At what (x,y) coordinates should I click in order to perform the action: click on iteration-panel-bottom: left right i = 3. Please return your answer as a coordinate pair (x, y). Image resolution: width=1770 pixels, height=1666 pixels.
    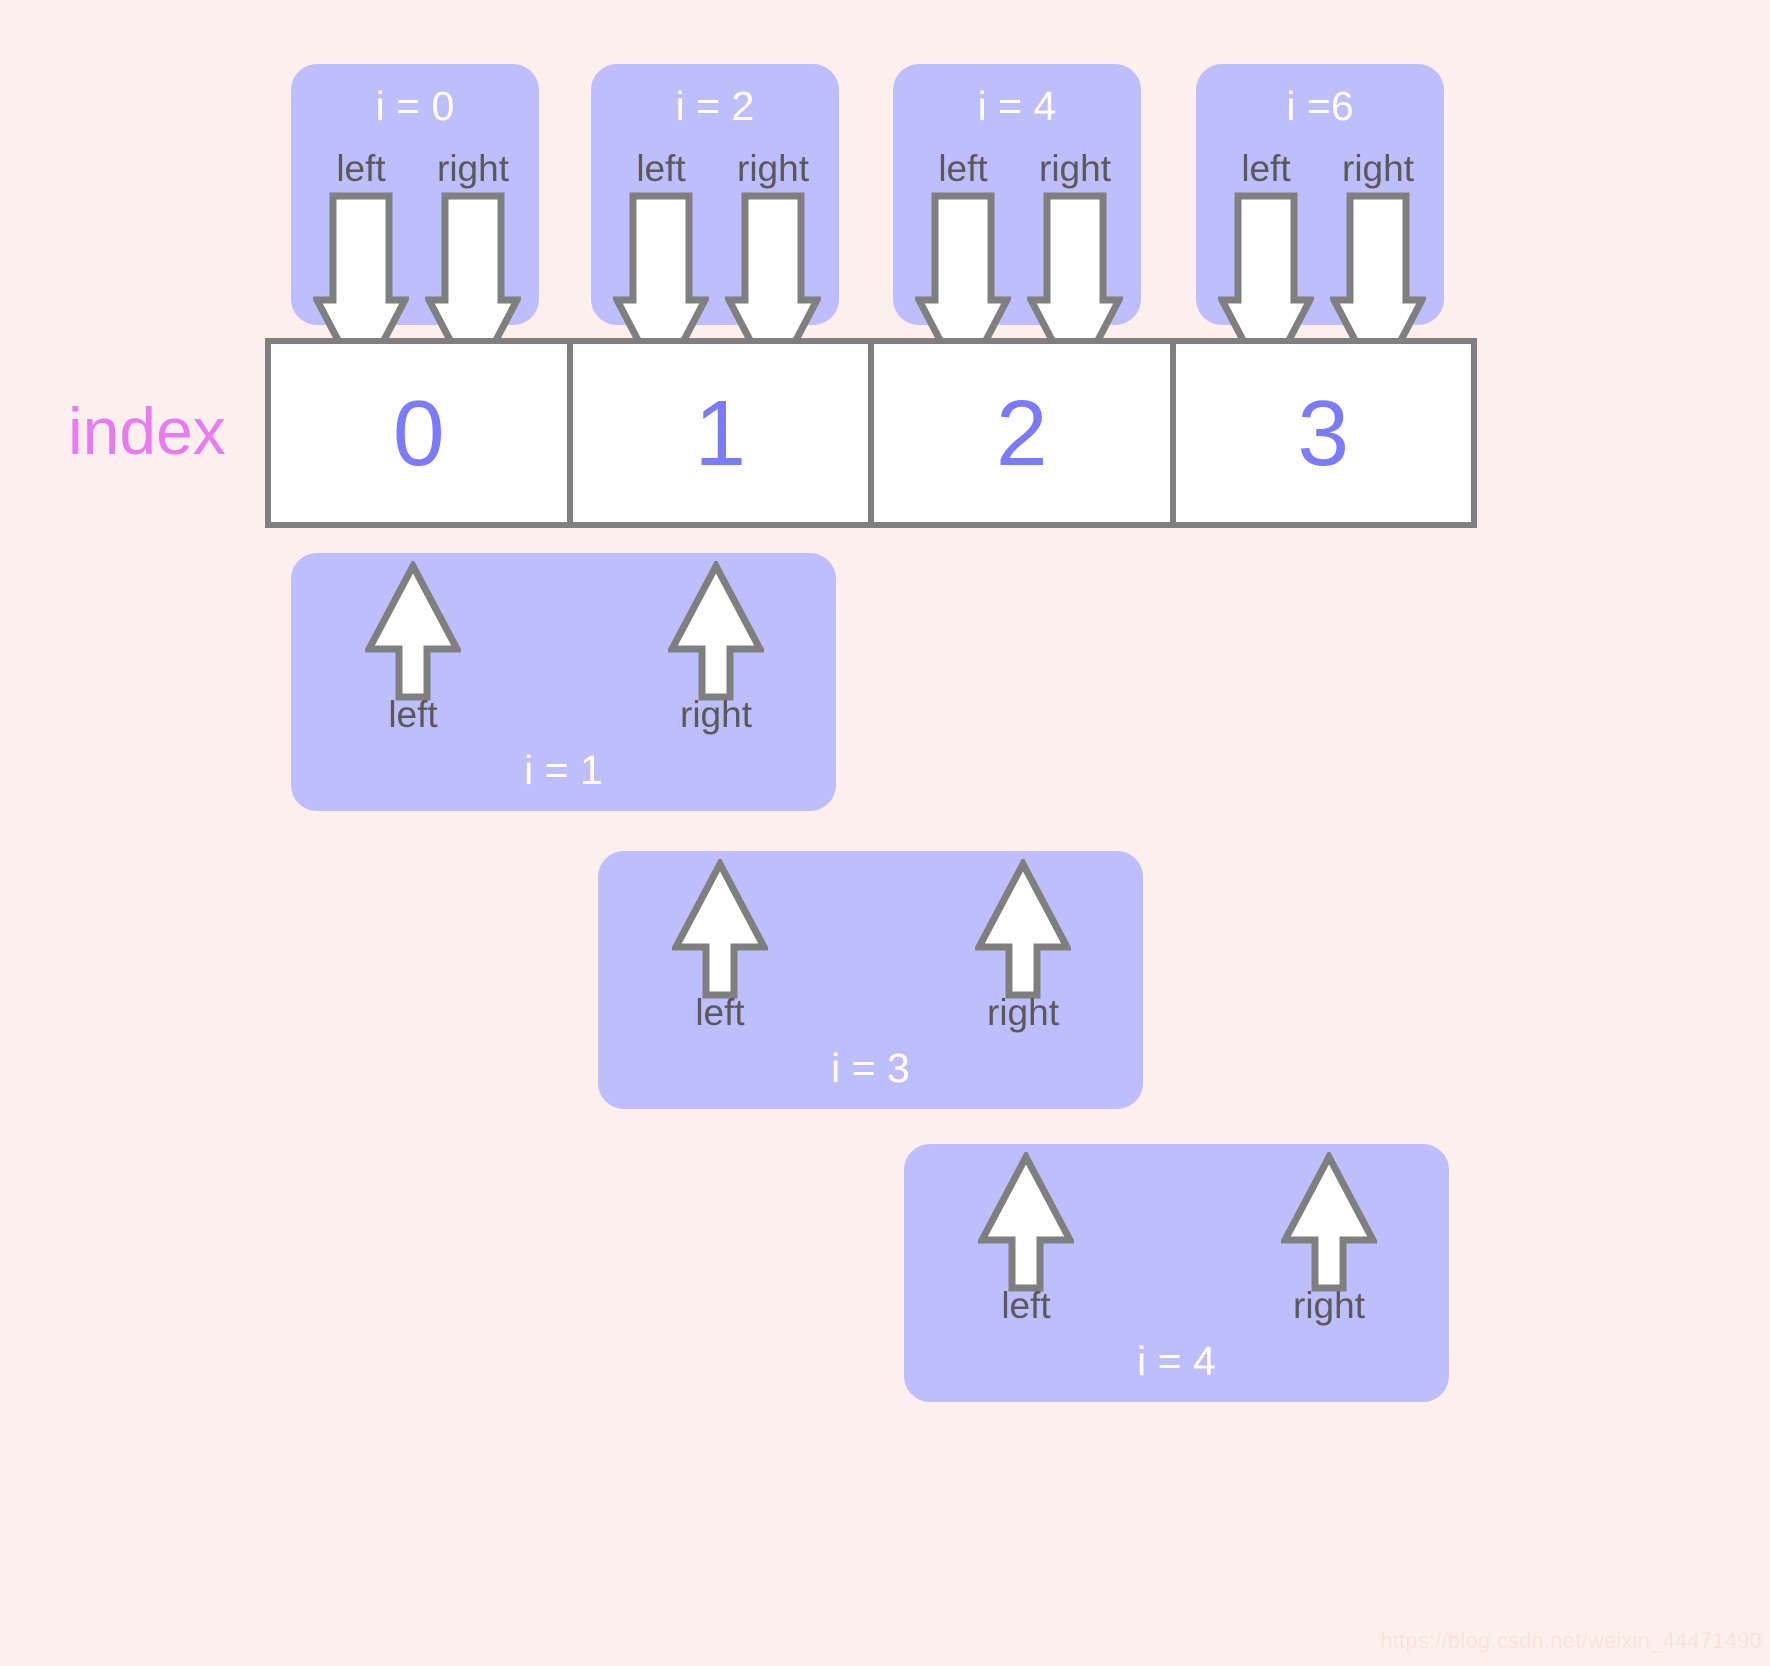
    Looking at the image, I should click on (870, 980).